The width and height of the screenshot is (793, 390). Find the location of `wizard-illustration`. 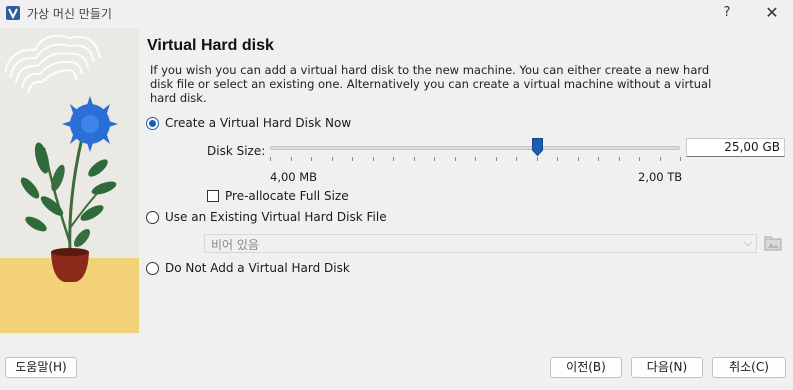

wizard-illustration is located at coordinates (69, 180).